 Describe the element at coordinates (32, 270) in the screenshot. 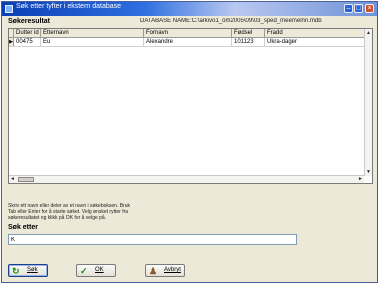

I see `search-button-label: Søk` at that location.